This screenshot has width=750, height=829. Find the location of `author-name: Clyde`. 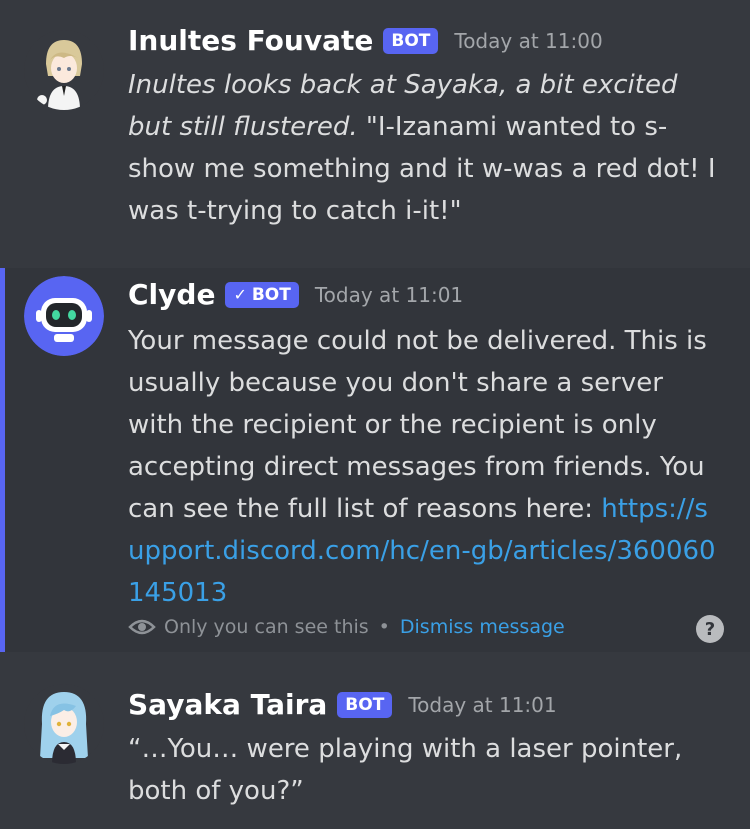

author-name: Clyde is located at coordinates (171, 294).